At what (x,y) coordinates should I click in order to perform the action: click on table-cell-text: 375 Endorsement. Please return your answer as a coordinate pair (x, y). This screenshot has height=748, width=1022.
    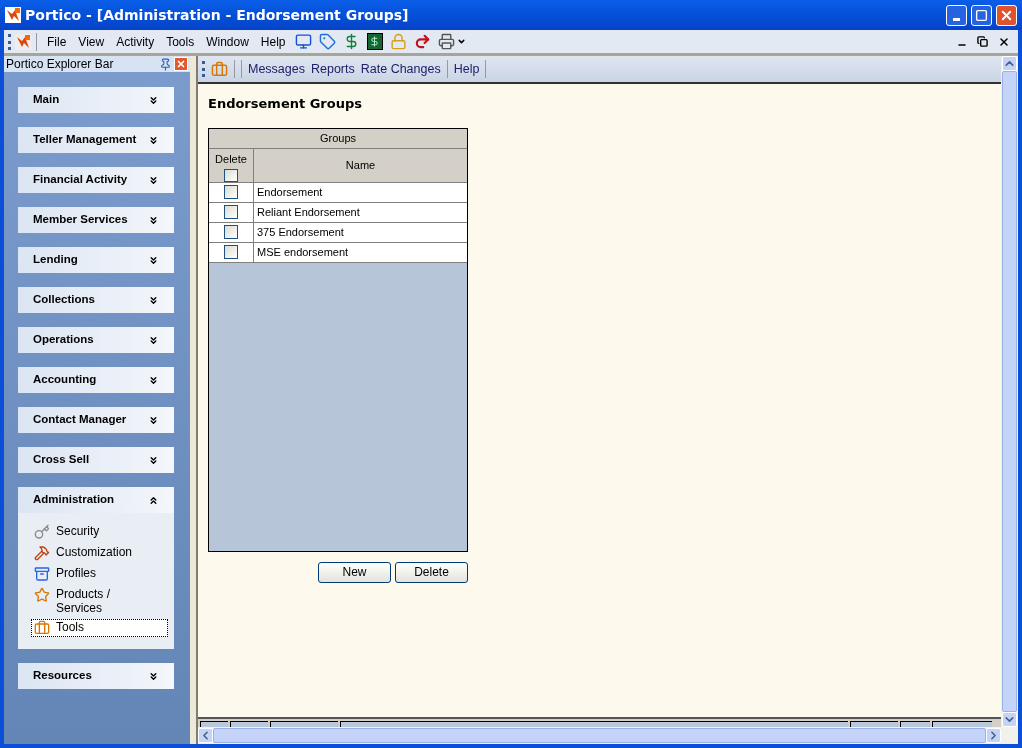
    Looking at the image, I should click on (300, 232).